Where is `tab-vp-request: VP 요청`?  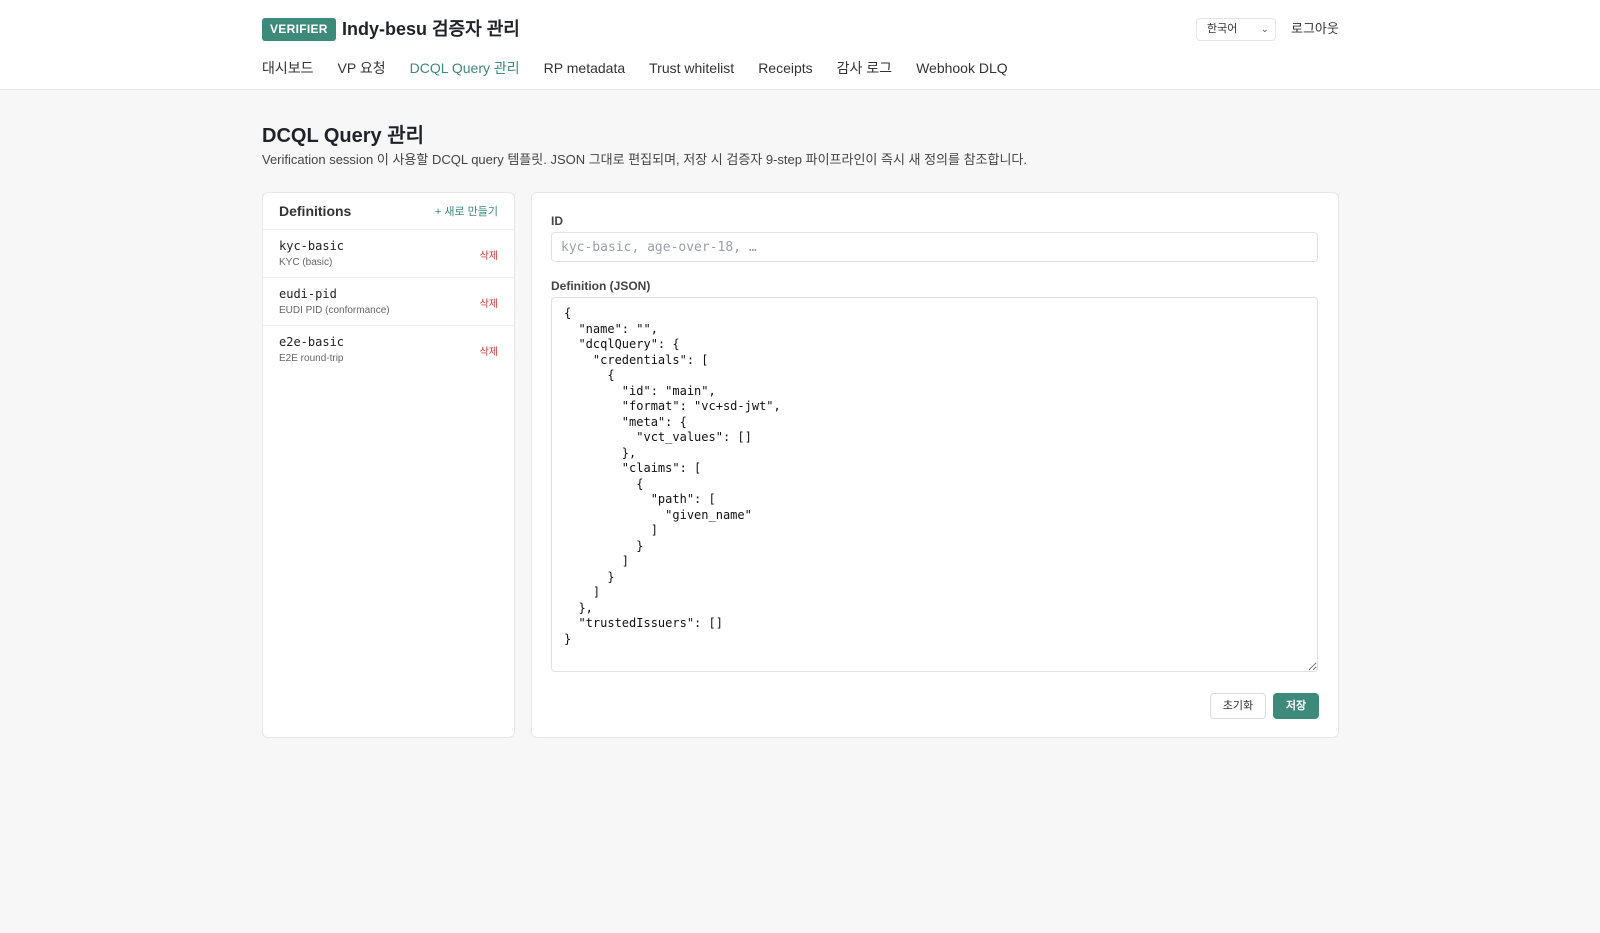
tab-vp-request: VP 요청 is located at coordinates (362, 69).